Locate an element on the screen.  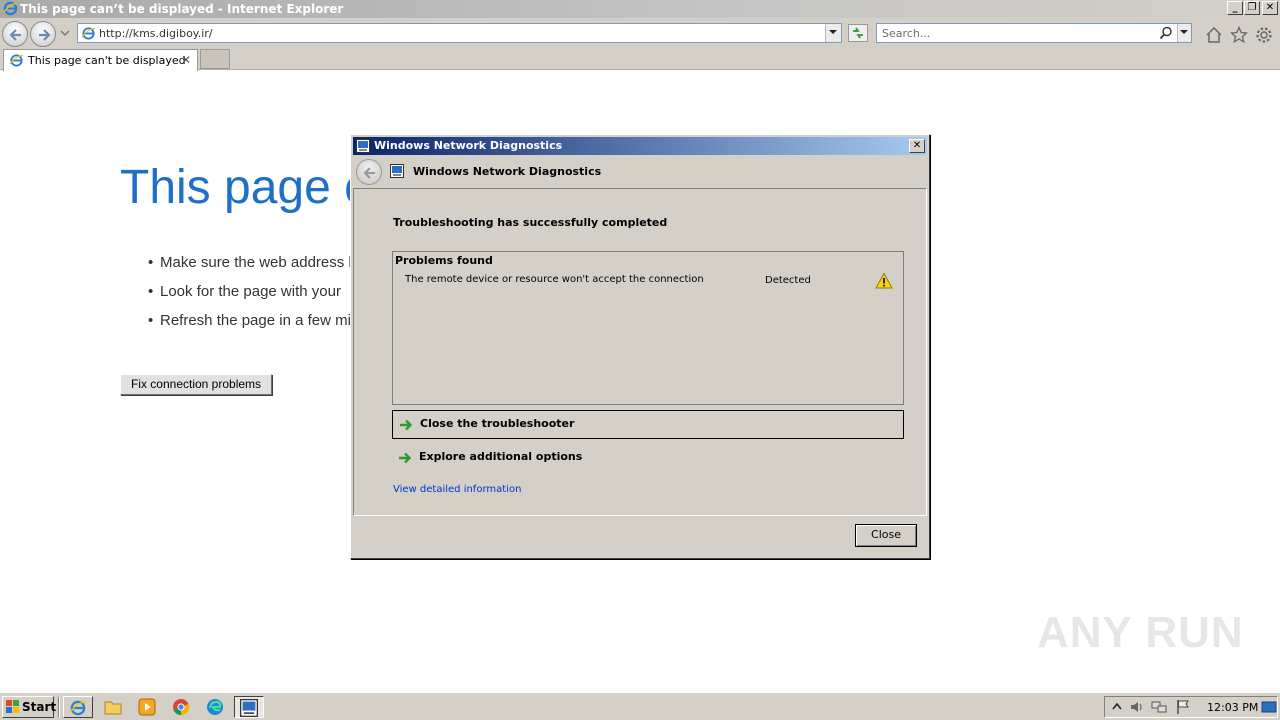
suggestion-text: Make sure the web address h is located at coordinates (258, 262).